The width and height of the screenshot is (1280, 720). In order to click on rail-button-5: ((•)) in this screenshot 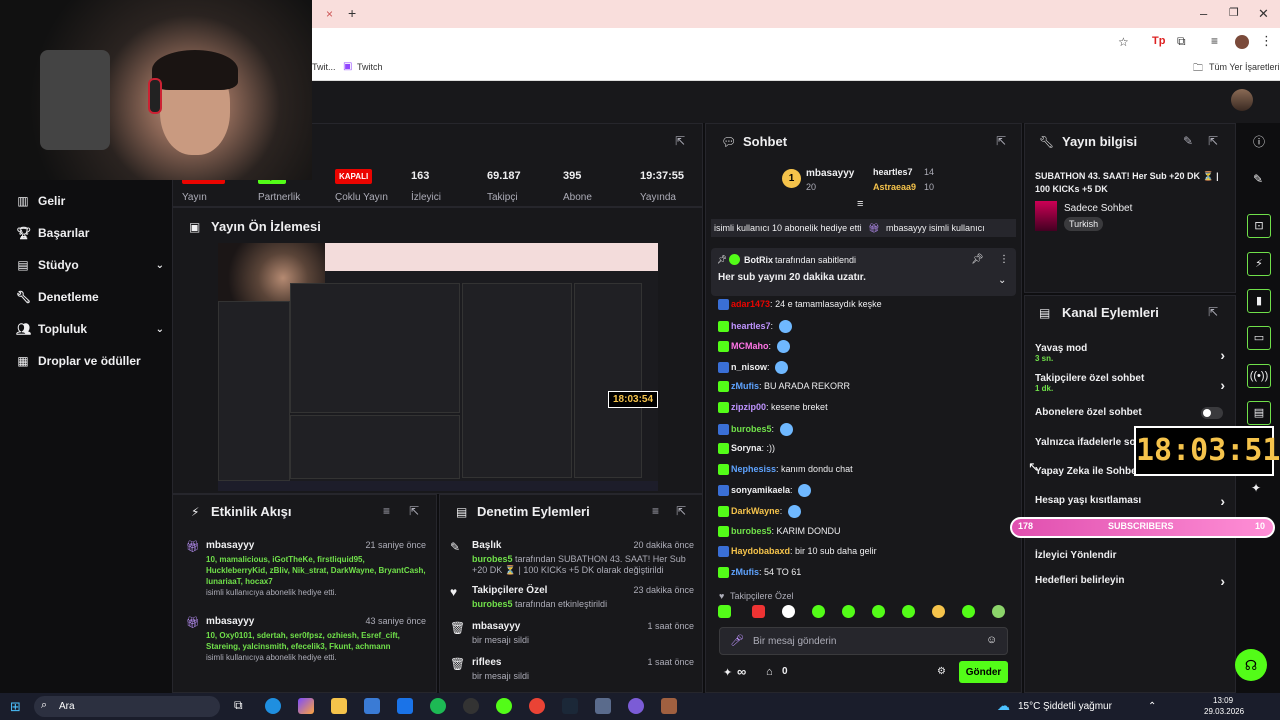, I will do `click(1259, 376)`.